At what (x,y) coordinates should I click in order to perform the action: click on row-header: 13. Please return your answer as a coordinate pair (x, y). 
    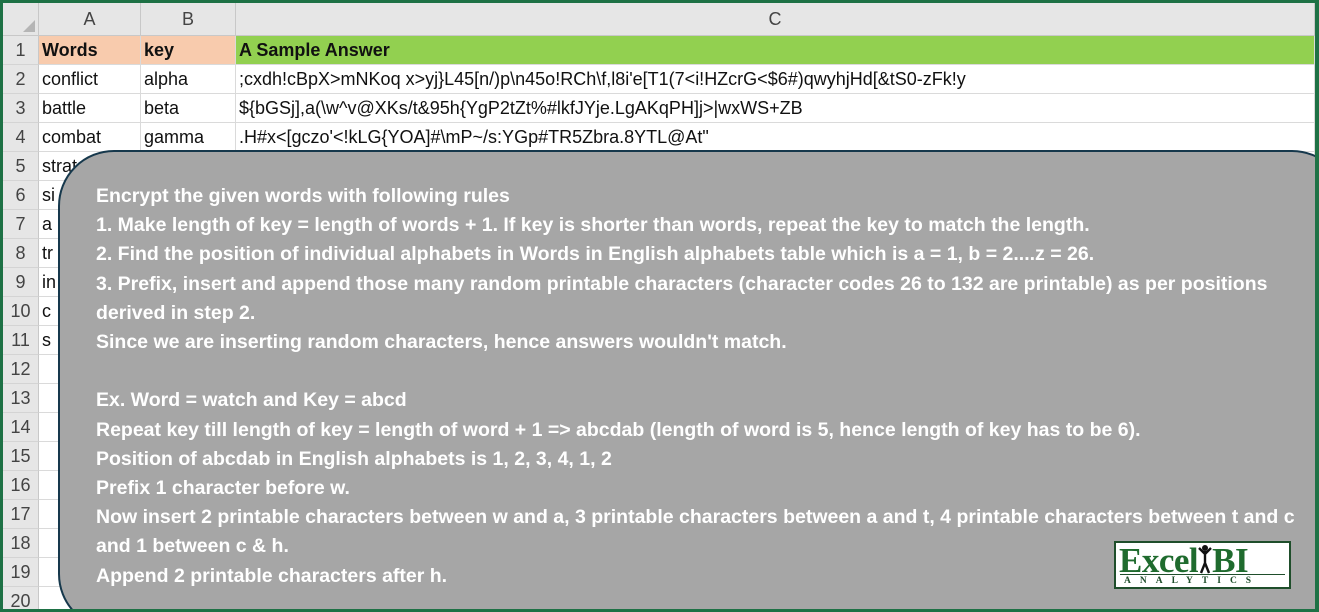
    Looking at the image, I should click on (21, 398).